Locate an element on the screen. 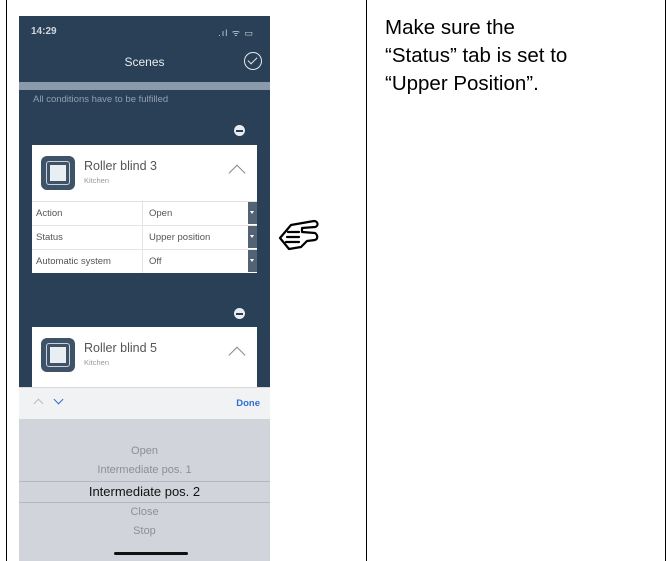  nav-bar: Scenes is located at coordinates (144, 62).